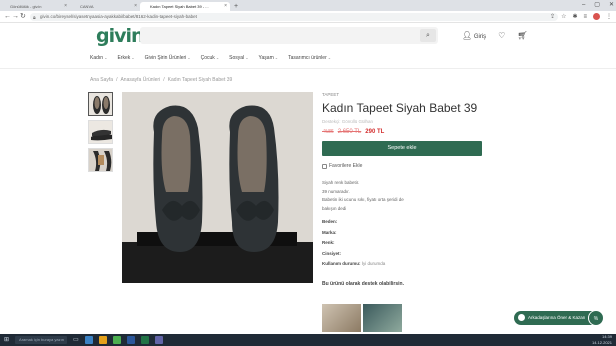  Describe the element at coordinates (609, 17) in the screenshot. I see `menu-dots-icon: ⋮` at that location.